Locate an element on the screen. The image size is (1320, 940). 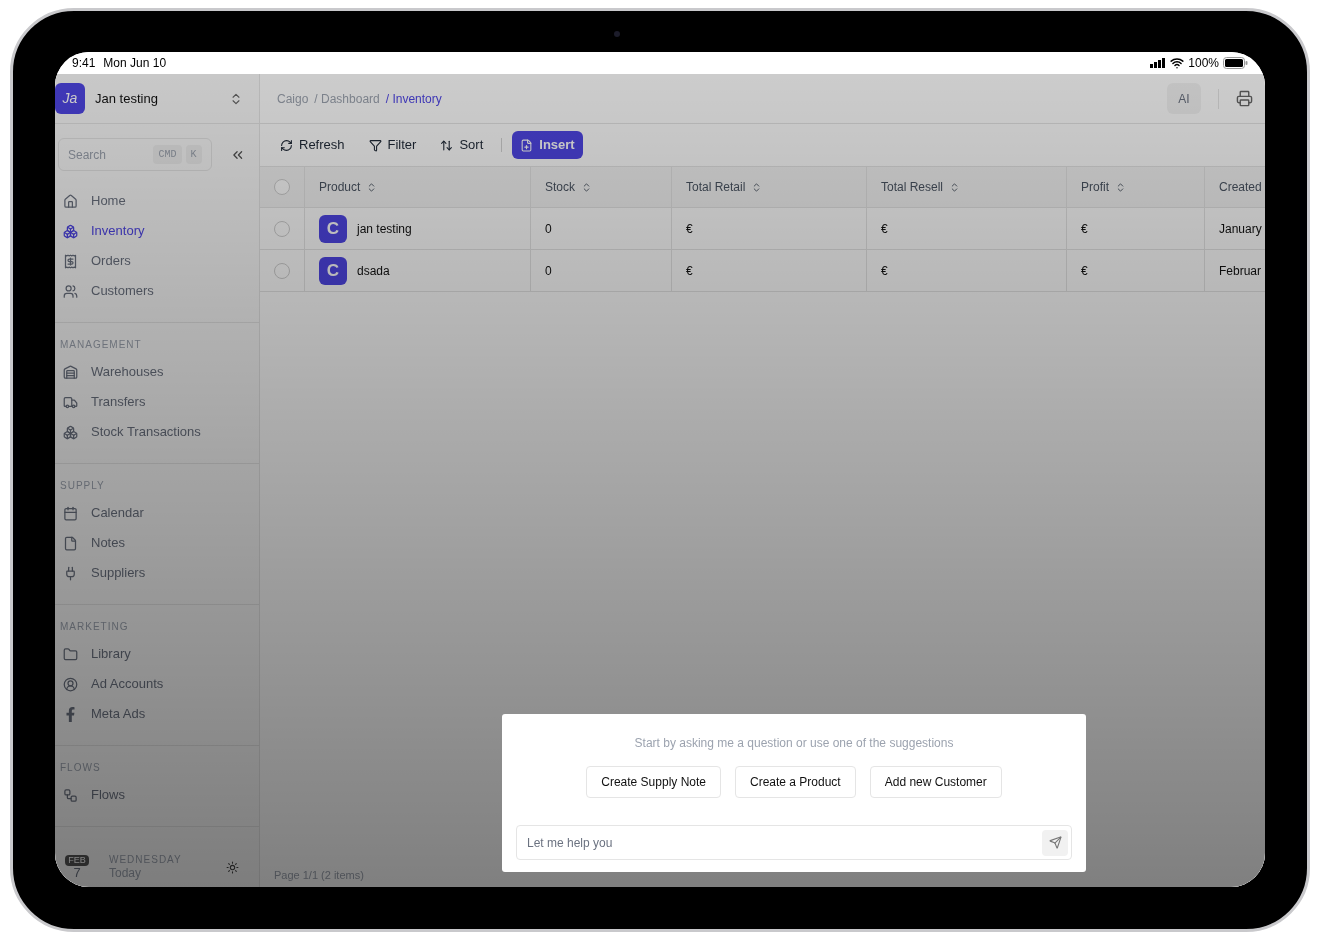
nav-item: Customers is located at coordinates (157, 291).